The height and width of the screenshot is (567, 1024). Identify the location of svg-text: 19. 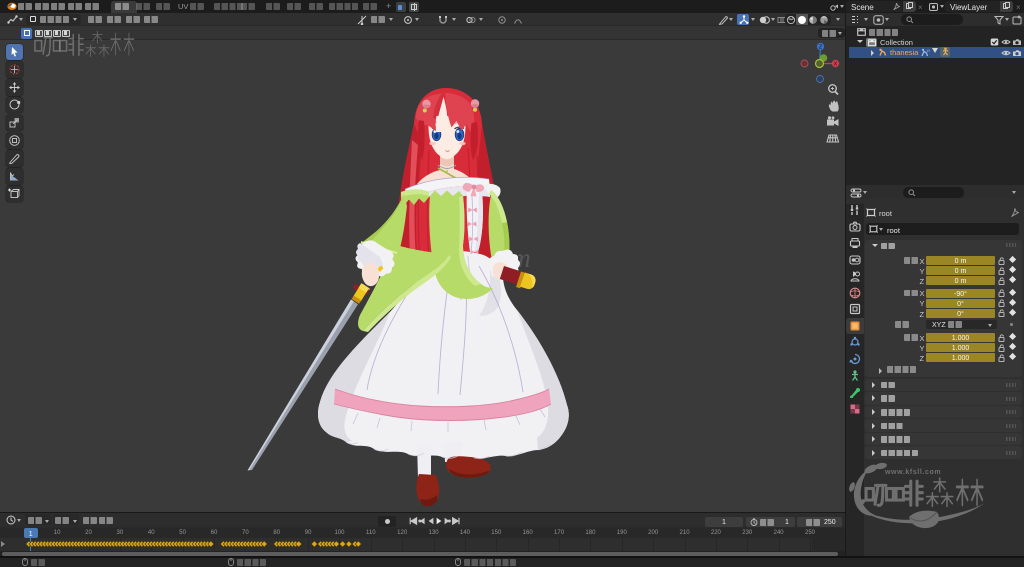
(928, 50).